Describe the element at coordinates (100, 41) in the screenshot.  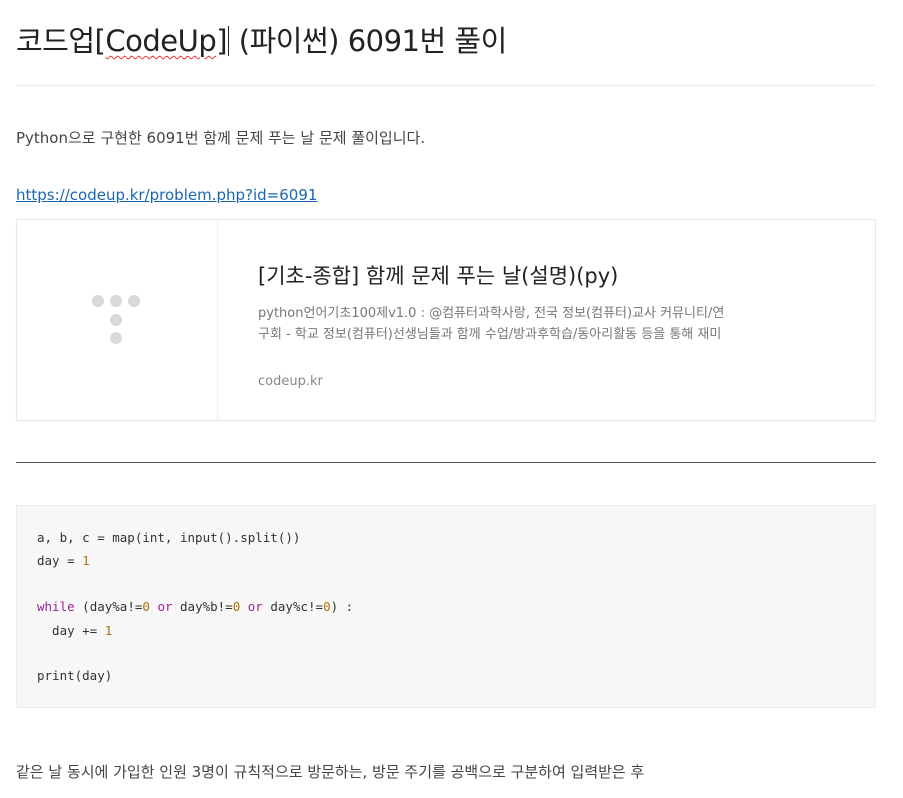
I see `title-bracket-open: [` at that location.